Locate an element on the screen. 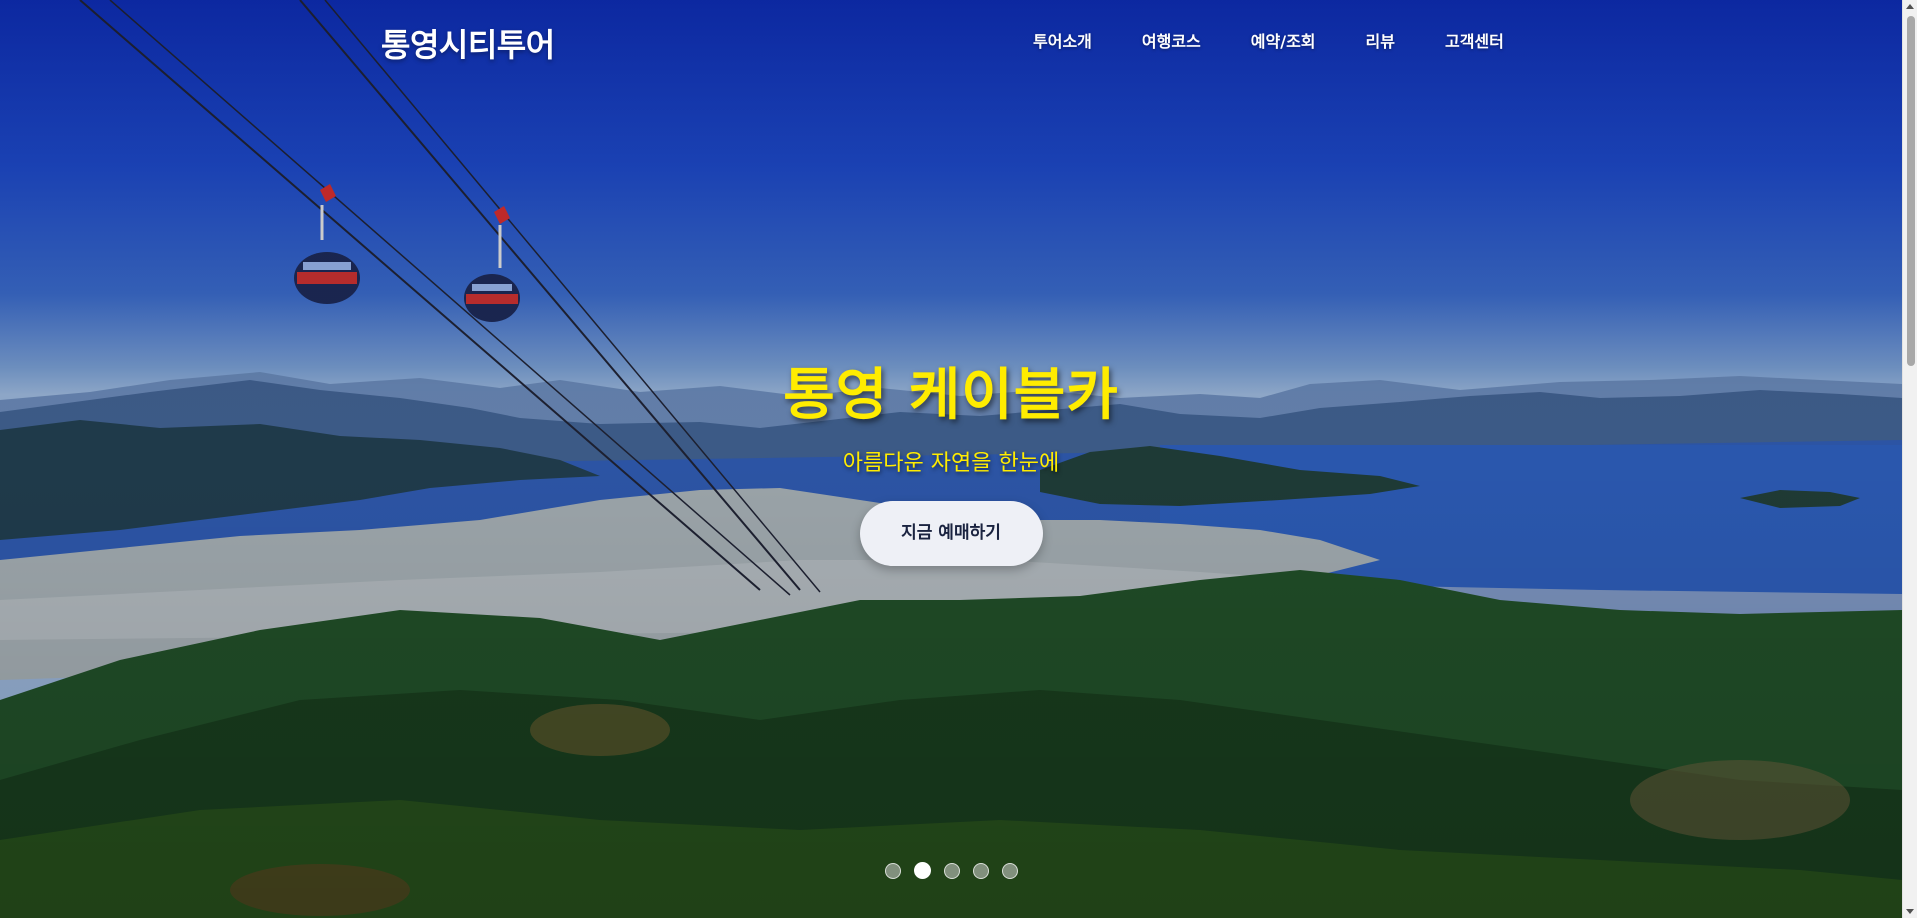 The image size is (1917, 918). nav-item-reviews: 리뷰 is located at coordinates (1380, 40).